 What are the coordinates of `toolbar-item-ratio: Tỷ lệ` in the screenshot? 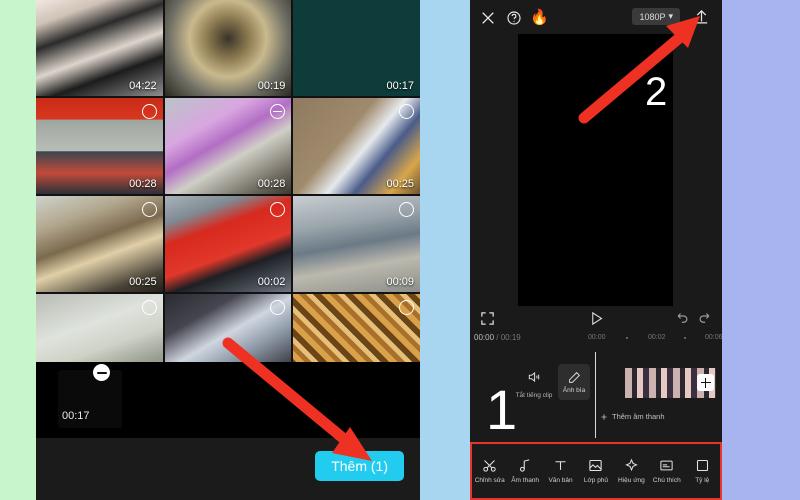 It's located at (702, 471).